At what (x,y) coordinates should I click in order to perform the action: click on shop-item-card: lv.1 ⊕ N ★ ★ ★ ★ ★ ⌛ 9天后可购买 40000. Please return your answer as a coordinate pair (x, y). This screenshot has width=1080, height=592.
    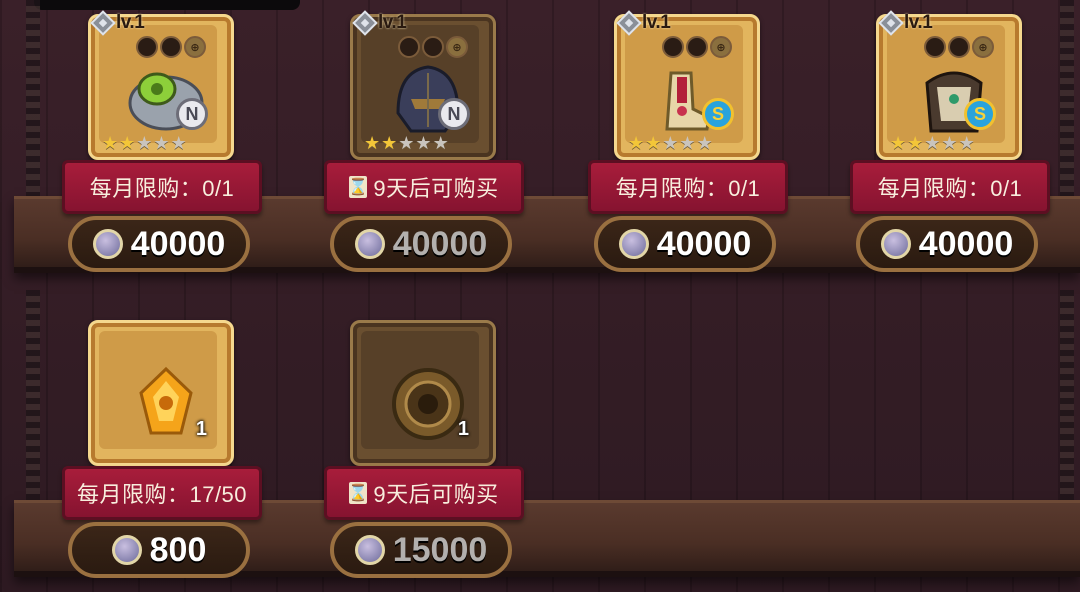
    Looking at the image, I should click on (440, 141).